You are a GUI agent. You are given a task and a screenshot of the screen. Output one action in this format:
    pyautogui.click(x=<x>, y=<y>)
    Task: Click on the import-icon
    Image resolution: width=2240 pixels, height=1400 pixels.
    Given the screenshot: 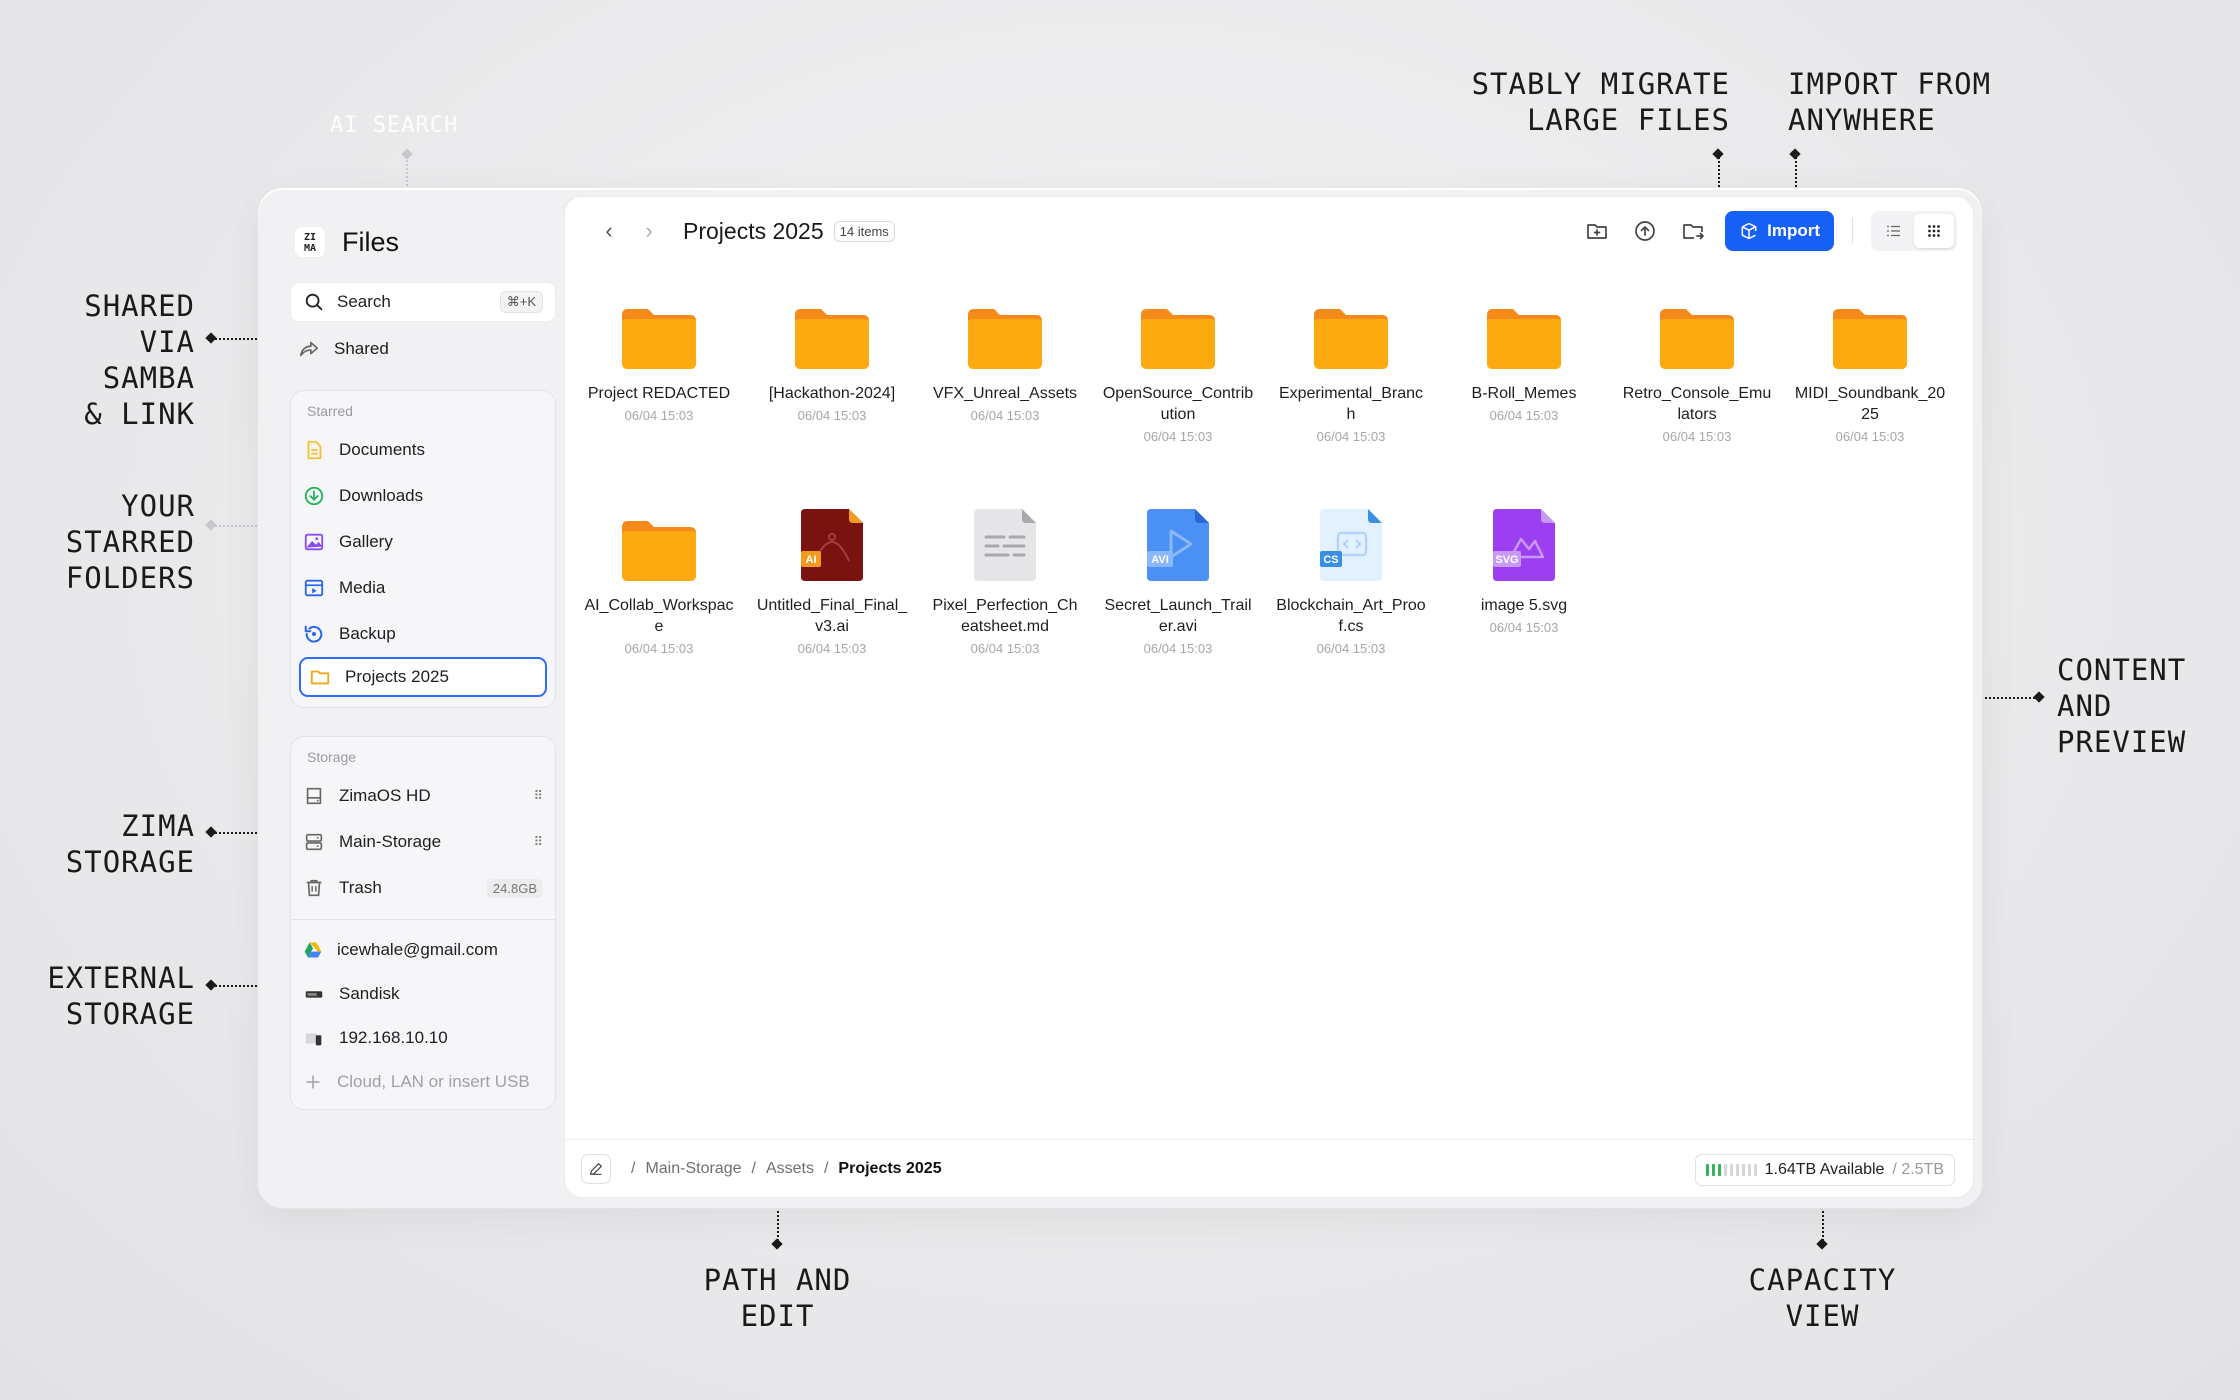 What is the action you would take?
    pyautogui.click(x=1749, y=231)
    